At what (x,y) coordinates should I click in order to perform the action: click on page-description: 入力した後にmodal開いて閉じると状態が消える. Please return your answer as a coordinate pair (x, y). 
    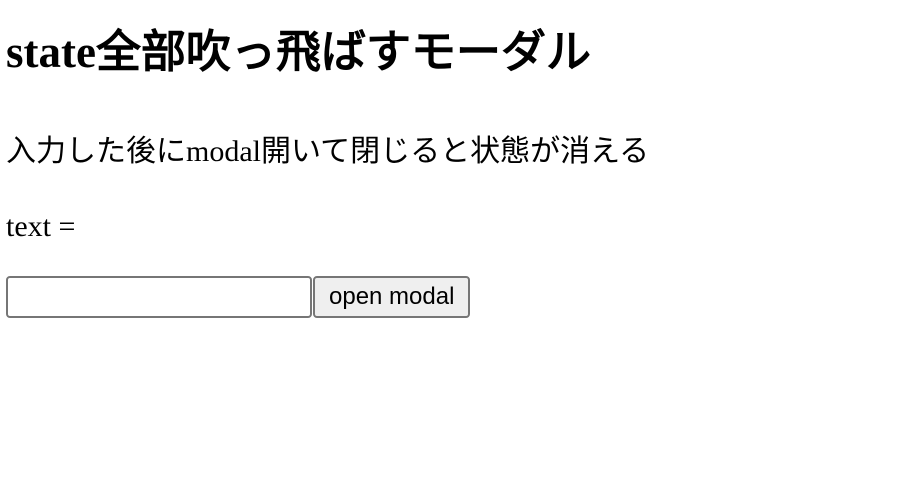
    Looking at the image, I should click on (328, 151).